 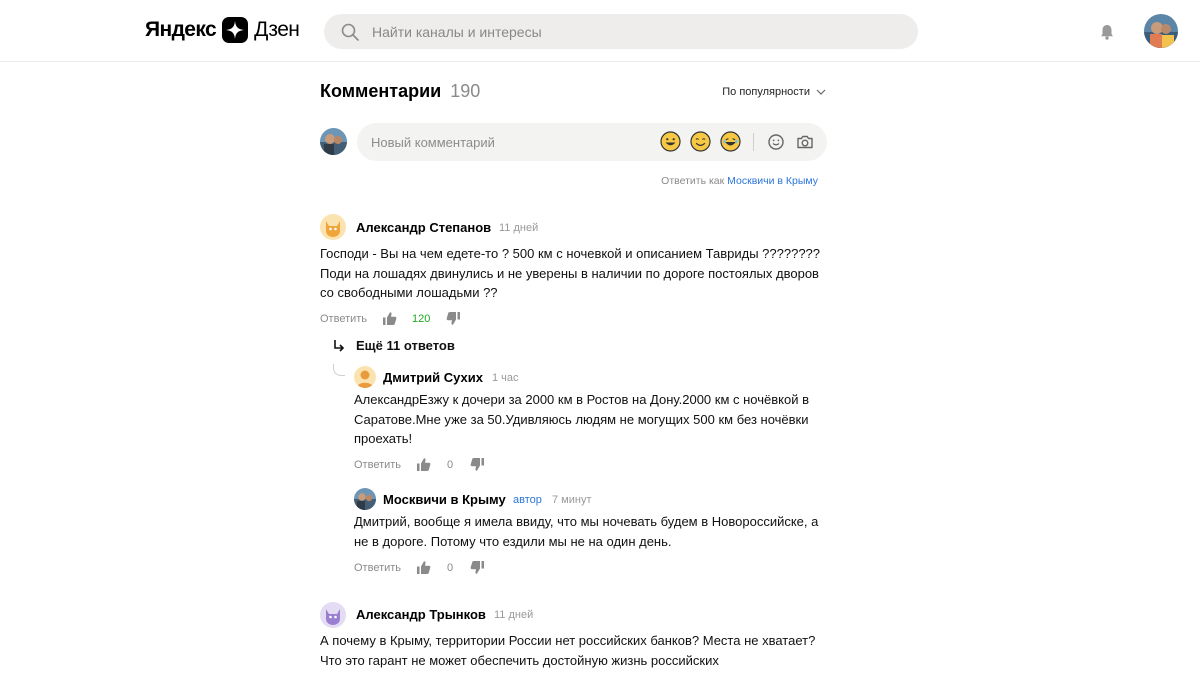 What do you see at coordinates (421, 614) in the screenshot?
I see `comment-author: Александр Трынков` at bounding box center [421, 614].